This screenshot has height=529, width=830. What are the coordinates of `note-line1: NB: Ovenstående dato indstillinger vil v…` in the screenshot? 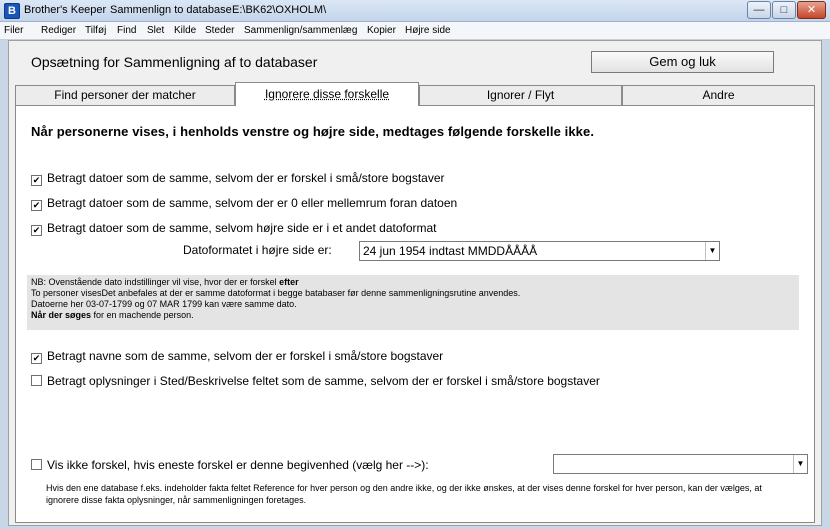 It's located at (154, 282).